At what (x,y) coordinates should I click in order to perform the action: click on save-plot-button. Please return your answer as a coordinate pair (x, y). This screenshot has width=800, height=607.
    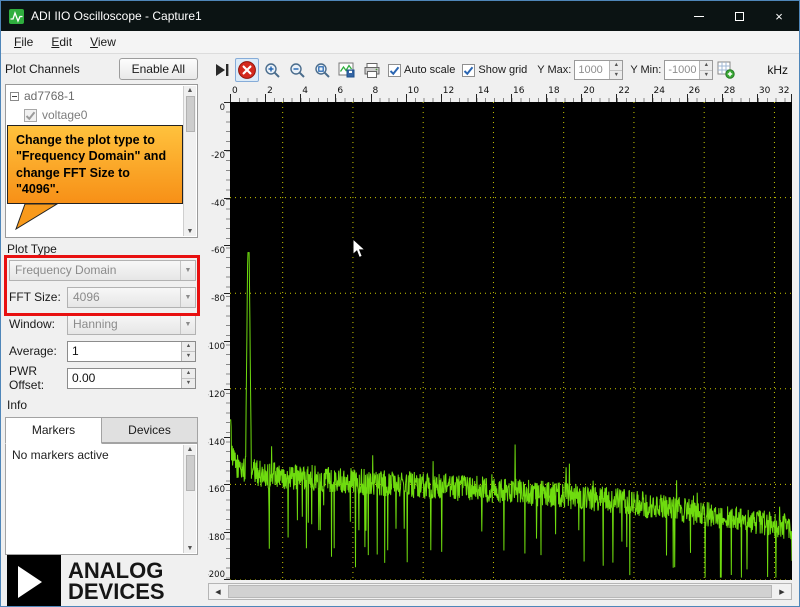
    Looking at the image, I should click on (347, 70).